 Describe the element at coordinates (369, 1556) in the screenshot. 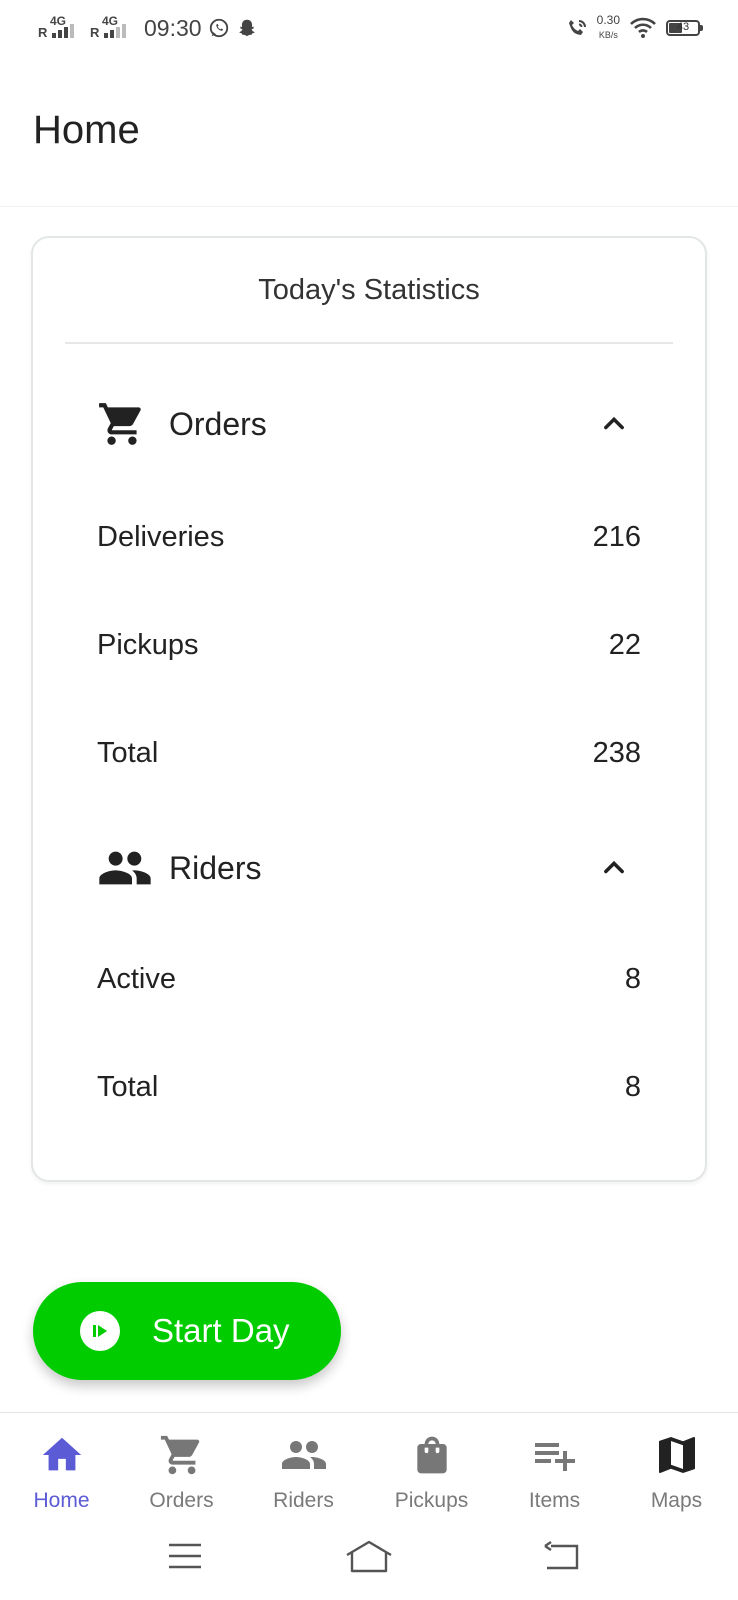

I see `home-outline-icon` at that location.